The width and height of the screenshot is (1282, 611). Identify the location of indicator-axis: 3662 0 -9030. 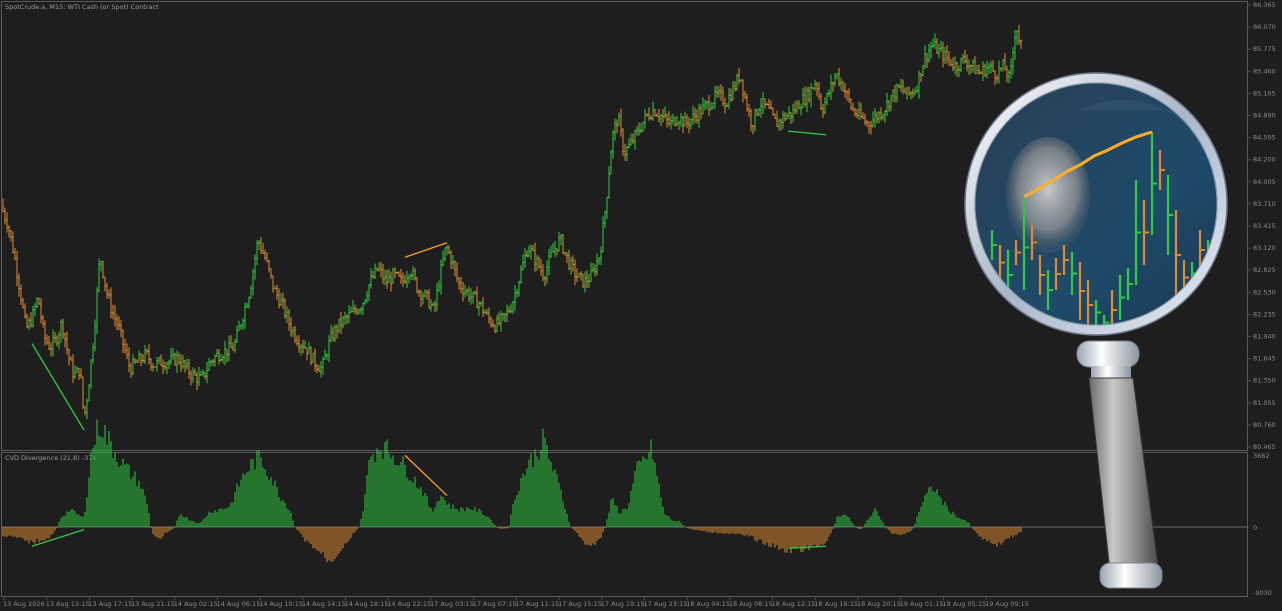
(1262, 524).